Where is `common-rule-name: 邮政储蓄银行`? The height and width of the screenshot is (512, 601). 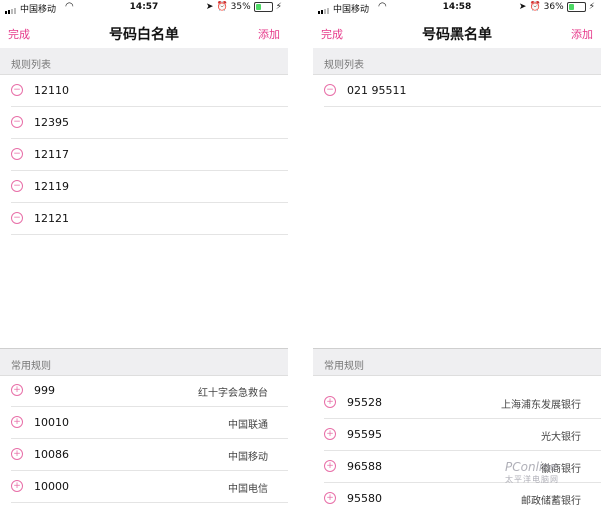
common-rule-name: 邮政储蓄银行 is located at coordinates (551, 501).